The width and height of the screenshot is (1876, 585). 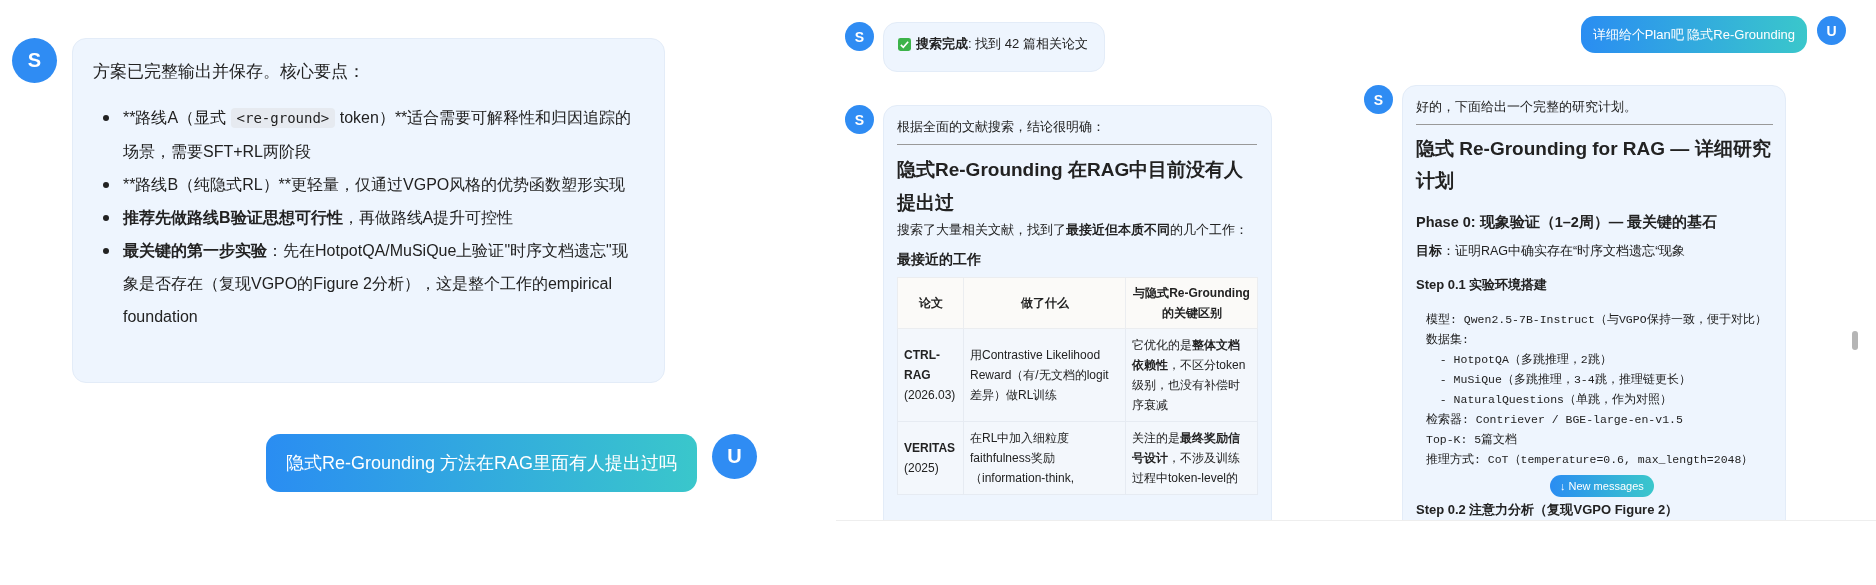 I want to click on scrollbar-thumb, so click(x=1855, y=340).